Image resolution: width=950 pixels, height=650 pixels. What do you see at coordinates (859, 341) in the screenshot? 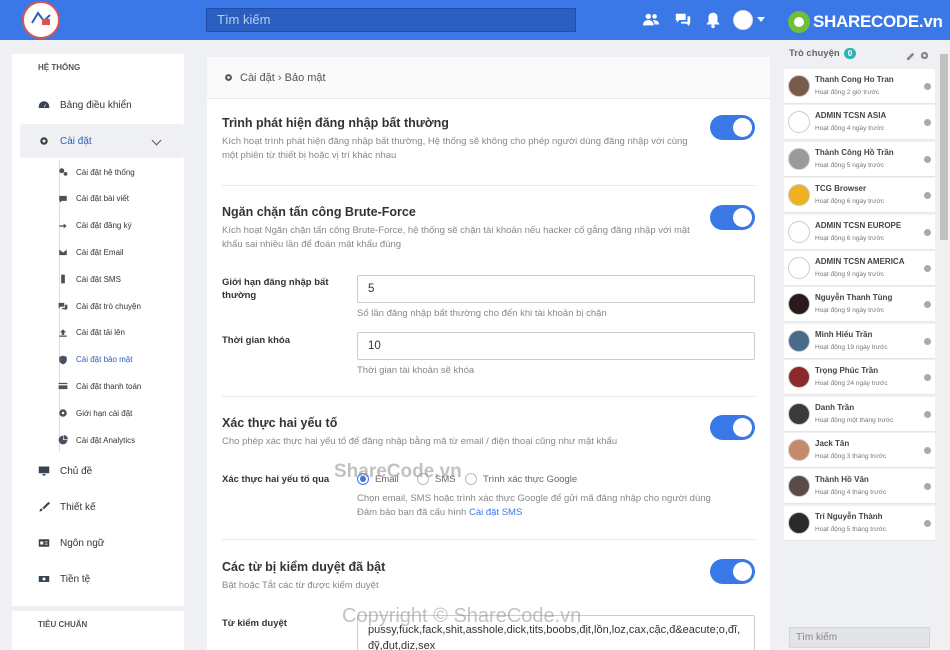
I see `chat-user-item: Minh Hiếu Trần Hoạt động 19 ngày trước` at bounding box center [859, 341].